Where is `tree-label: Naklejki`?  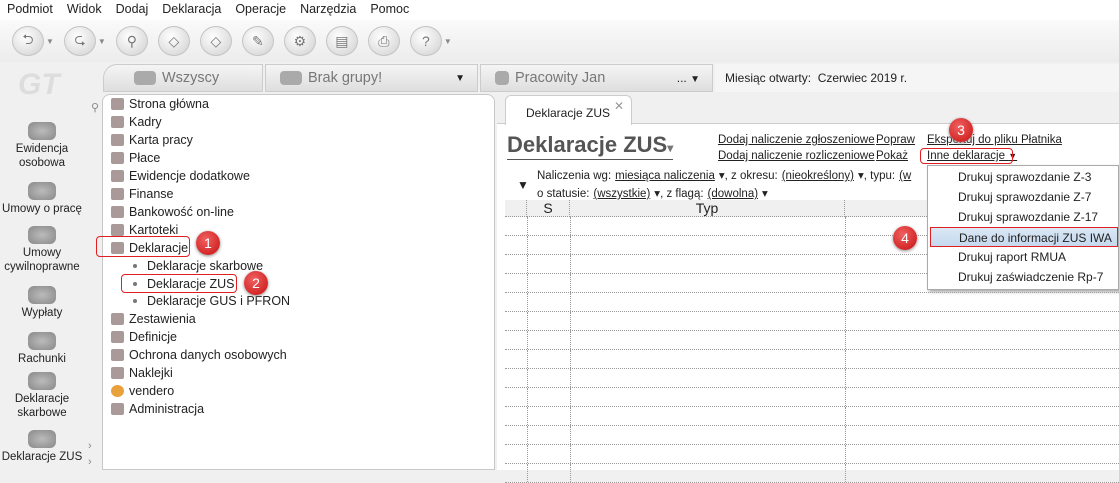
tree-label: Naklejki is located at coordinates (151, 373).